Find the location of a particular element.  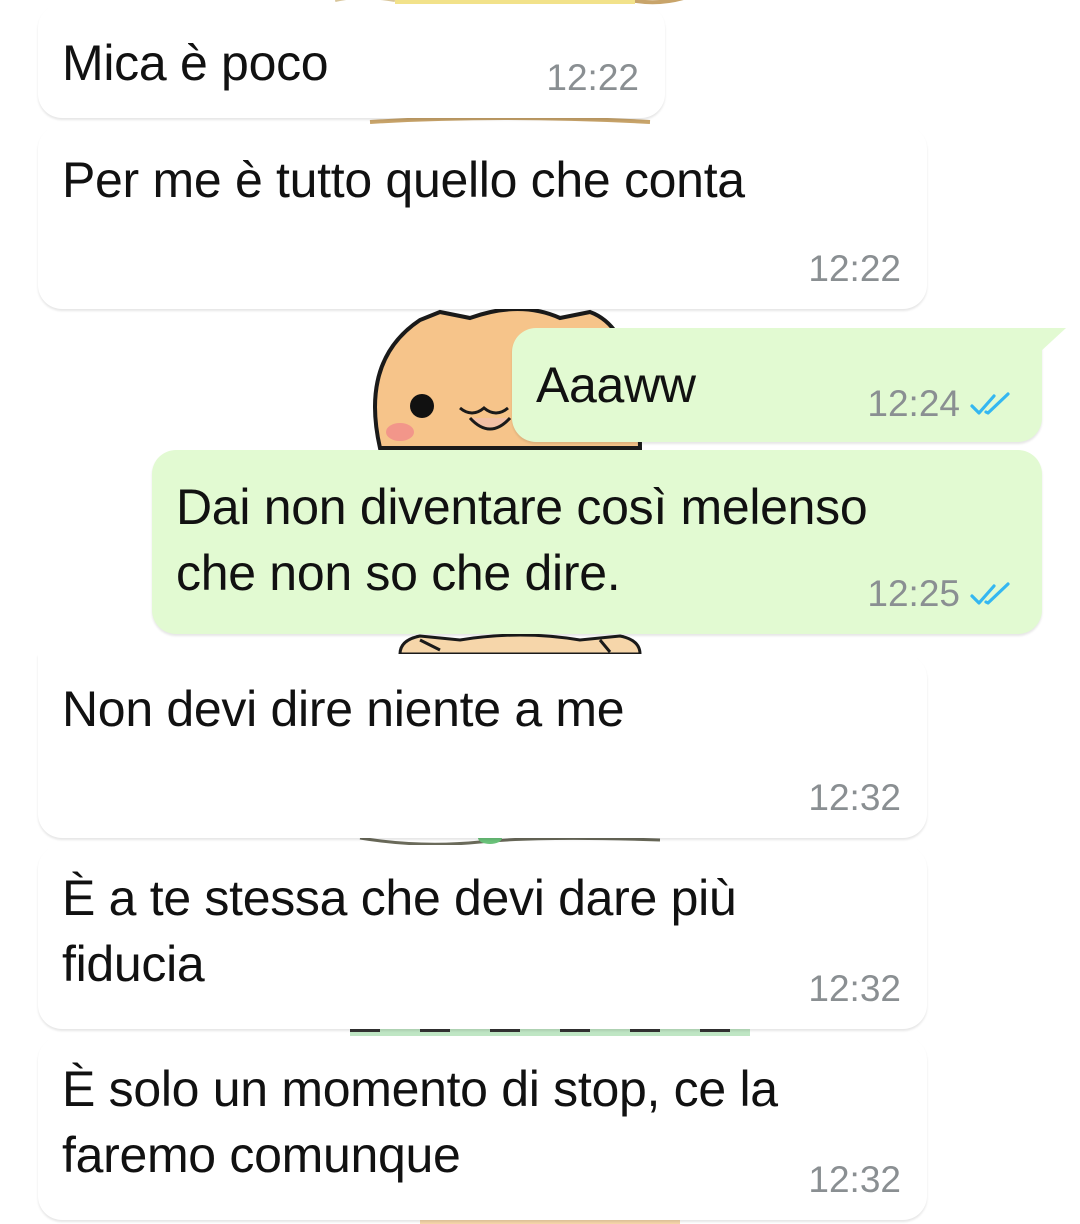

incoming-message: Per me è tutto quello che conta 12:22 is located at coordinates (482, 217).